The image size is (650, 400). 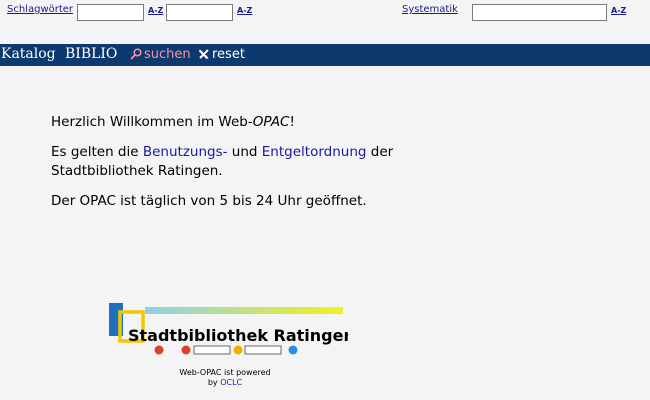 I want to click on az-link-1: A-Z, so click(x=155, y=10).